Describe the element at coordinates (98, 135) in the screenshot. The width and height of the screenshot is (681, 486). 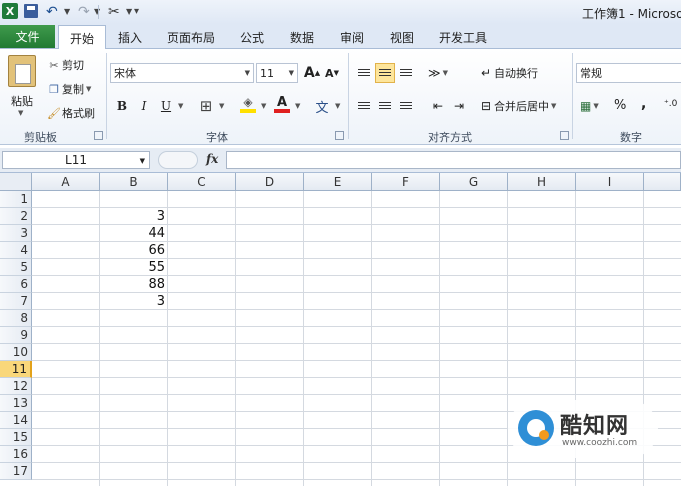
I see `clipboard-dialog-launcher-icon` at that location.